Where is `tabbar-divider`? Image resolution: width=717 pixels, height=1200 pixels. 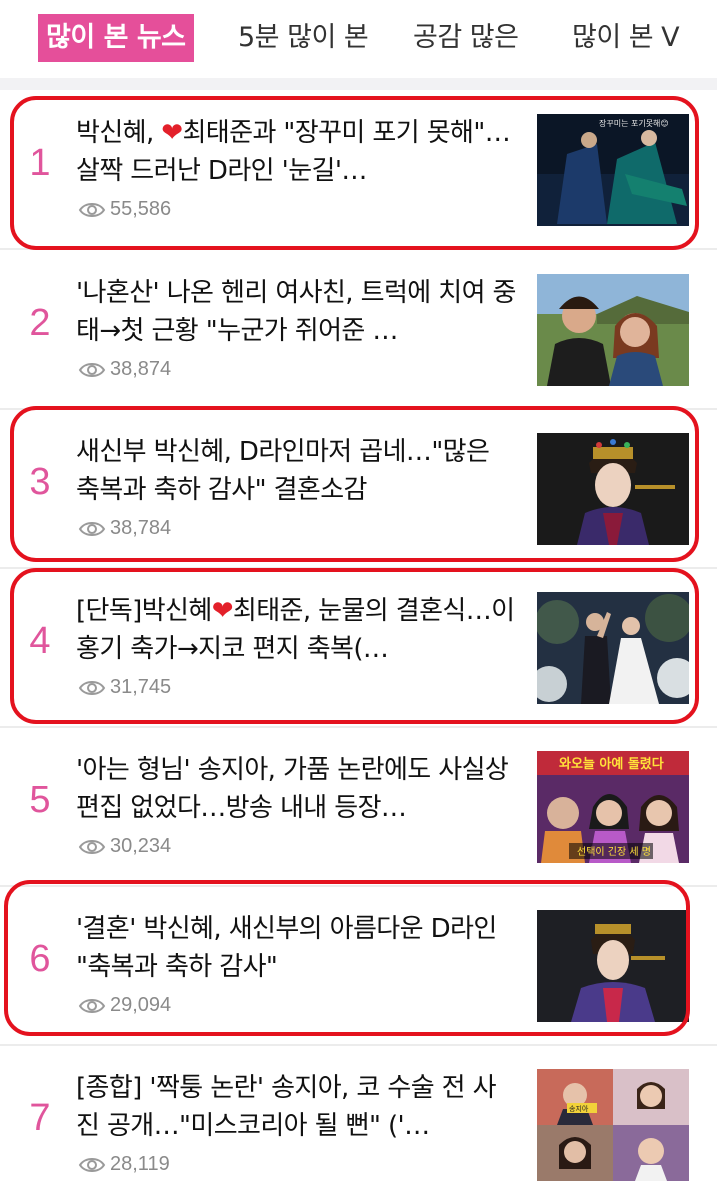
tabbar-divider is located at coordinates (358, 84).